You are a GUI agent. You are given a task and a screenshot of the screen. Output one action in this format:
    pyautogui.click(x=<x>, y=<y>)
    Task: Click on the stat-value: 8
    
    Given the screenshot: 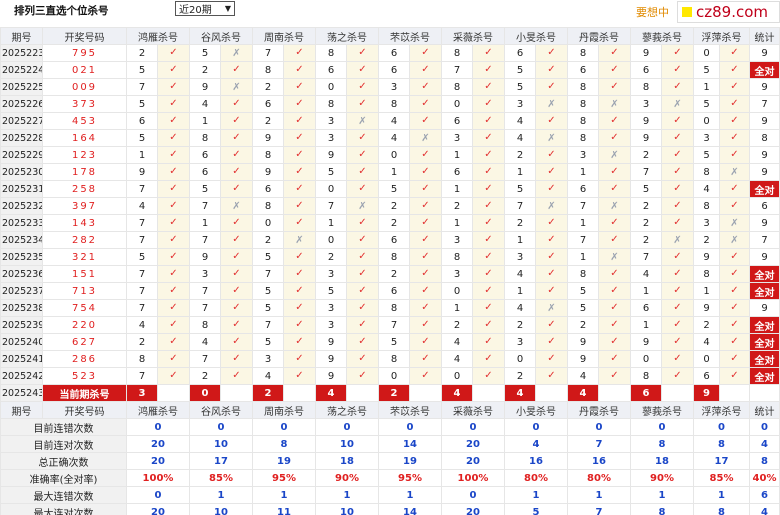 What is the action you would take?
    pyautogui.click(x=662, y=444)
    